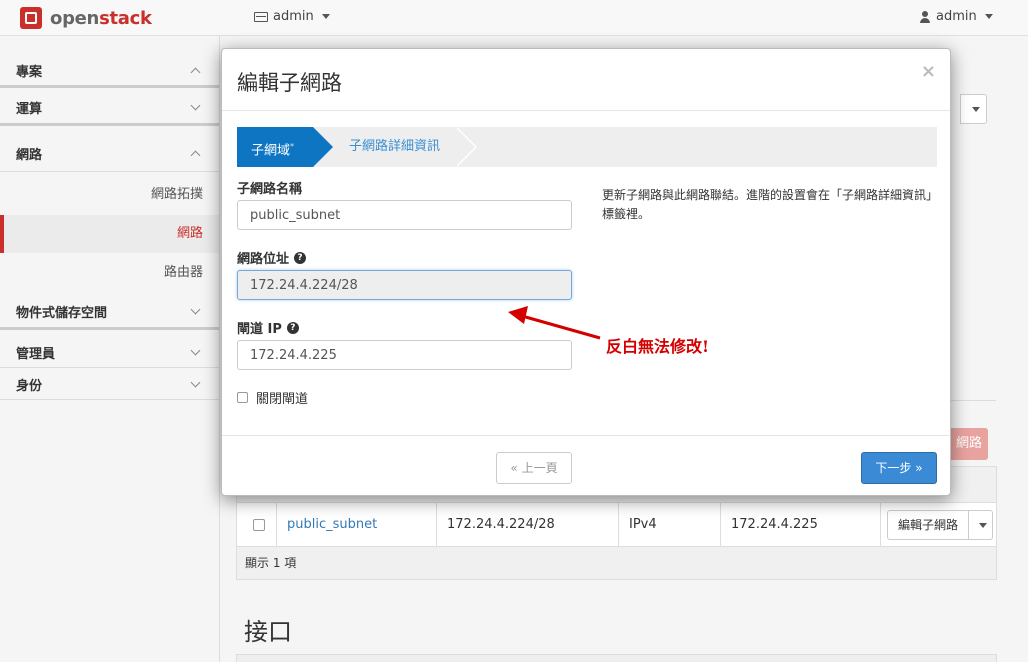  Describe the element at coordinates (31, 18) in the screenshot. I see `openstack-logo-icon` at that location.